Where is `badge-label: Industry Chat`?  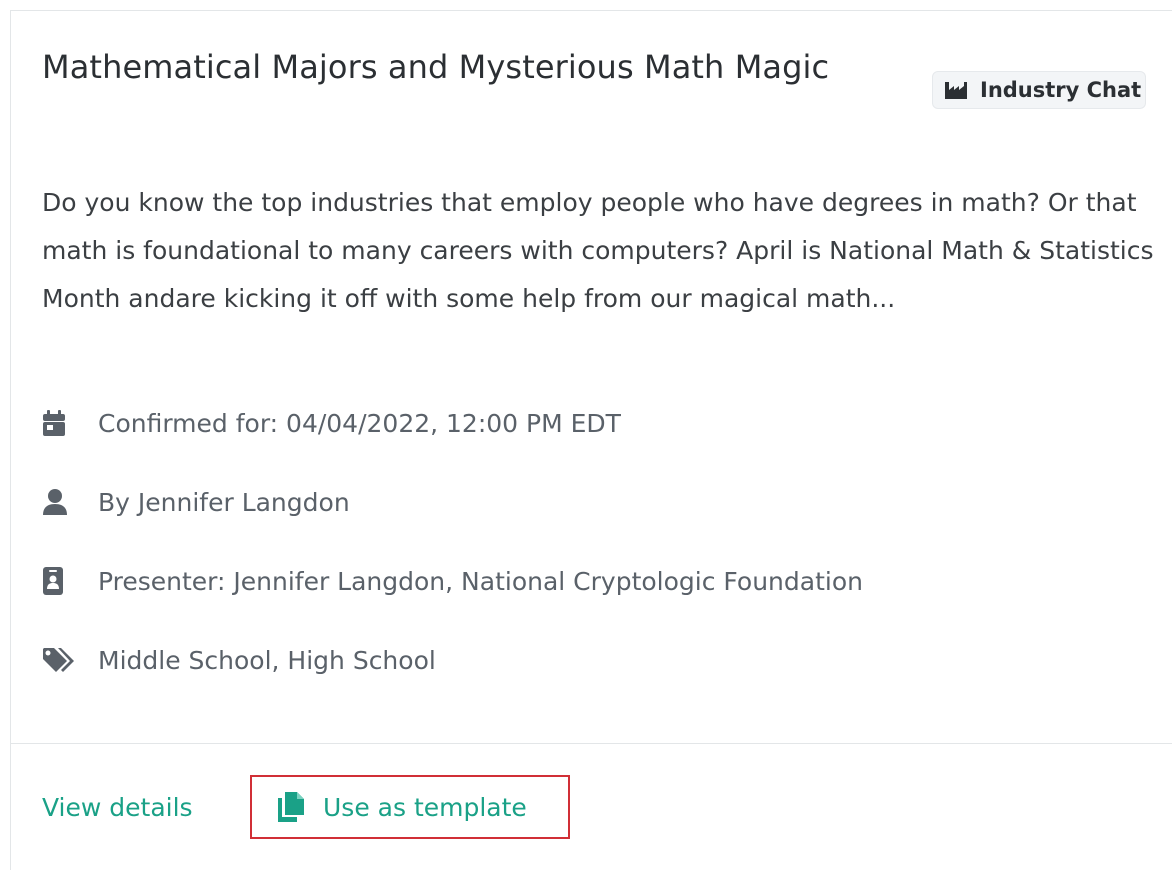
badge-label: Industry Chat is located at coordinates (1061, 90).